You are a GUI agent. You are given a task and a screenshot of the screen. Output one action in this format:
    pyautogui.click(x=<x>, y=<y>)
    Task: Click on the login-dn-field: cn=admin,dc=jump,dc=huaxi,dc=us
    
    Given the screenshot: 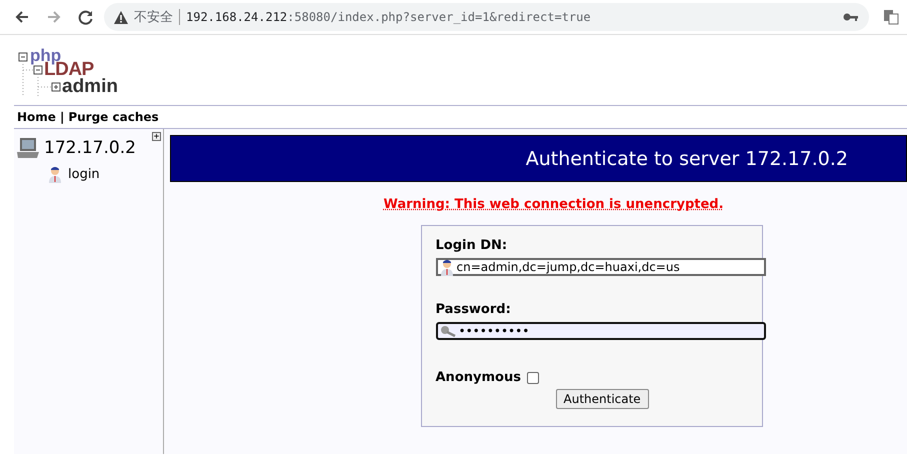 What is the action you would take?
    pyautogui.click(x=601, y=267)
    